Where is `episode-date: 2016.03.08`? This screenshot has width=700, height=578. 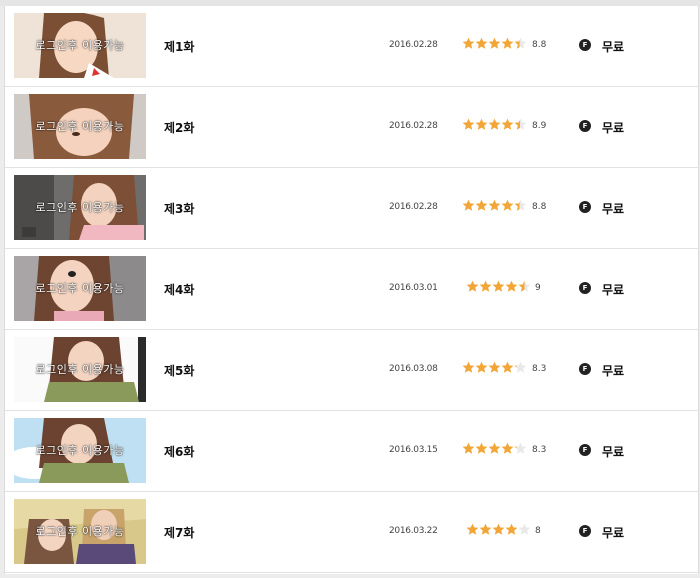 episode-date: 2016.03.08 is located at coordinates (413, 369).